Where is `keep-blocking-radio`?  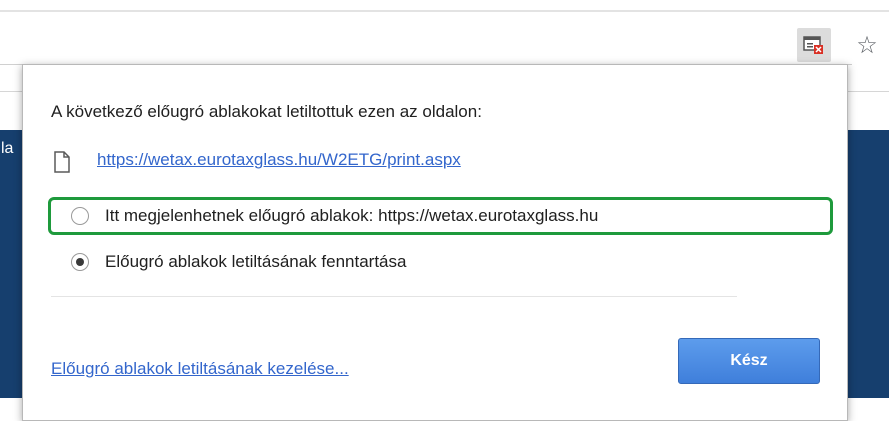
keep-blocking-radio is located at coordinates (80, 262).